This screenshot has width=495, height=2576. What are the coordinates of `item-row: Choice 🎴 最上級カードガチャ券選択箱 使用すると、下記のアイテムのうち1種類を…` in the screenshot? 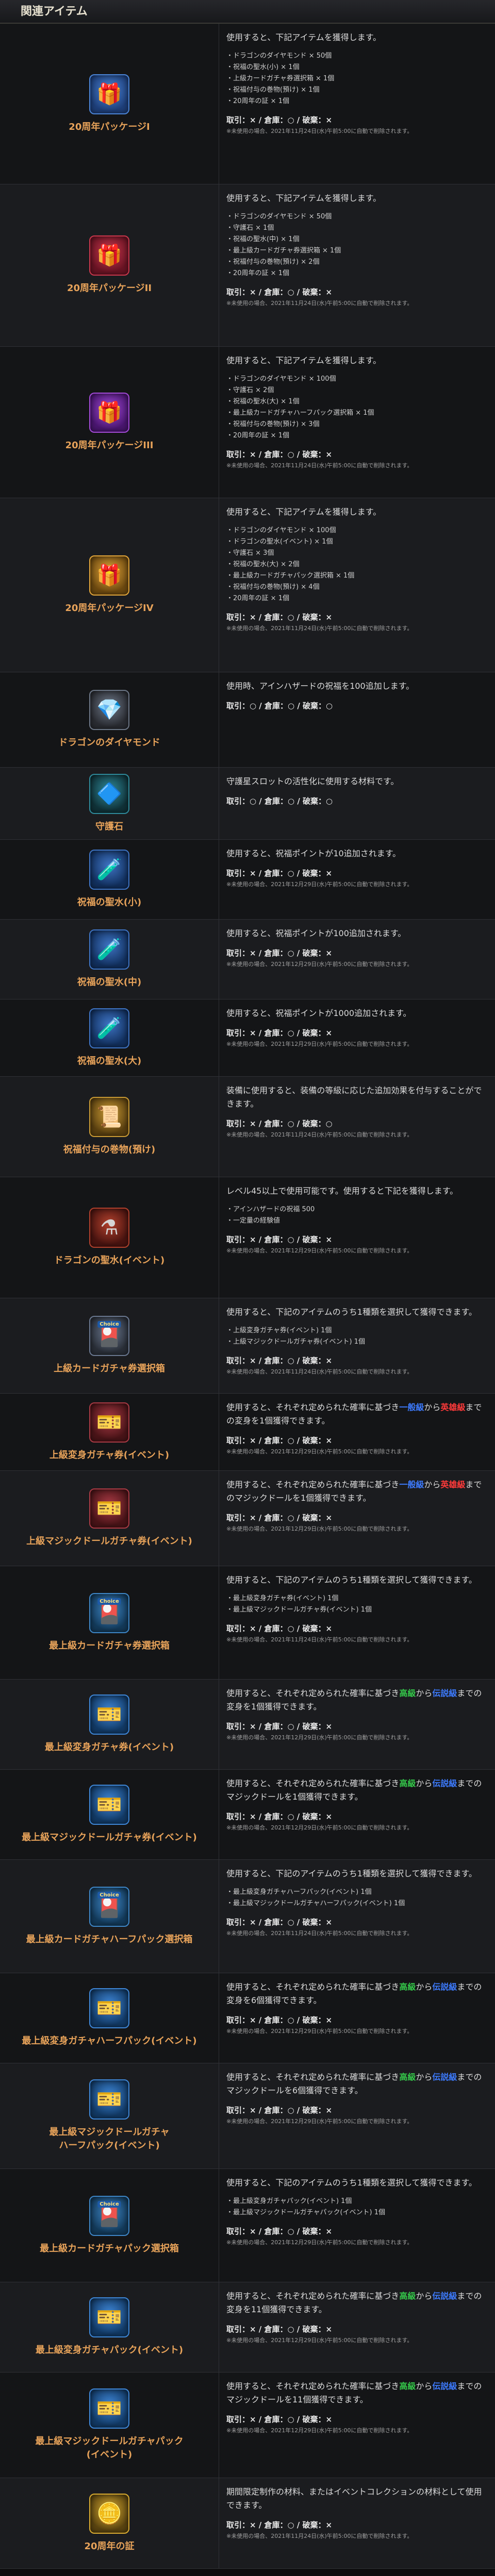 It's located at (247, 1623).